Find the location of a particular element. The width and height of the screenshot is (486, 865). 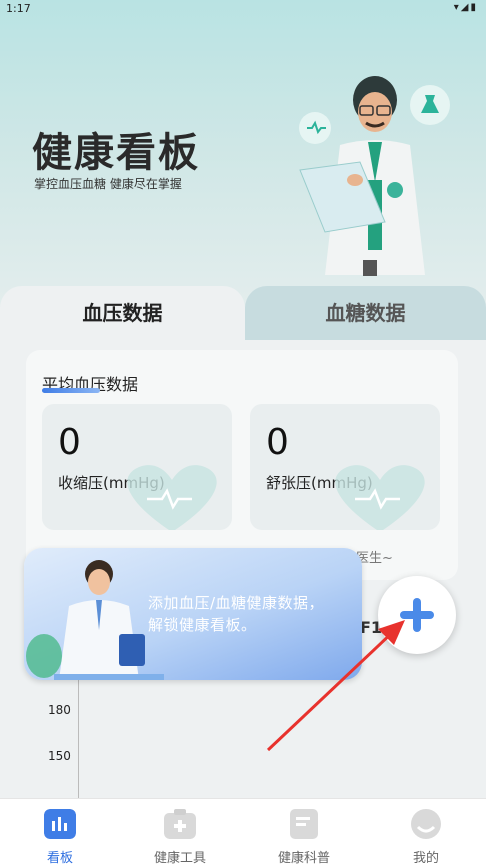

nav-profile-label: 我的 is located at coordinates (425, 858).